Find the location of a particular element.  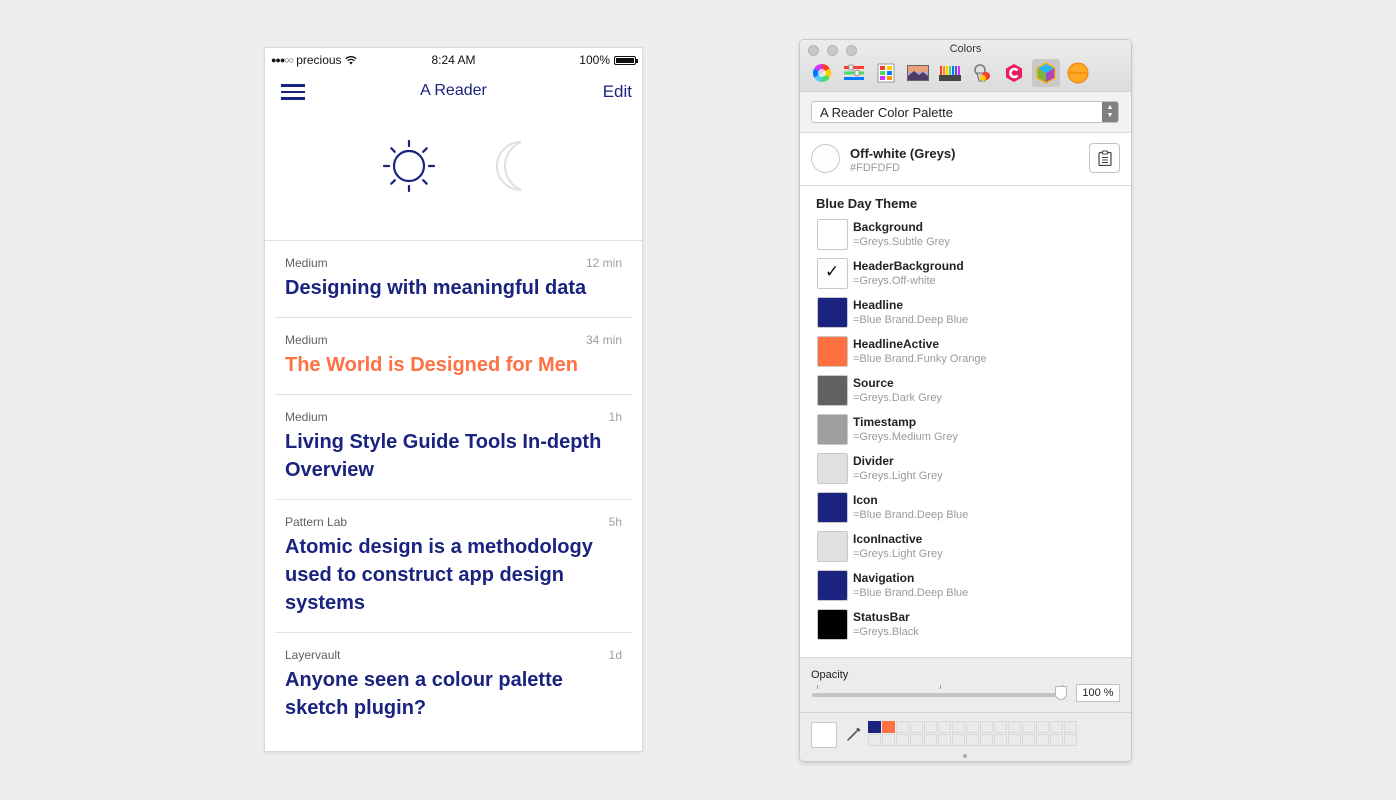

copy-color-button is located at coordinates (1104, 158).